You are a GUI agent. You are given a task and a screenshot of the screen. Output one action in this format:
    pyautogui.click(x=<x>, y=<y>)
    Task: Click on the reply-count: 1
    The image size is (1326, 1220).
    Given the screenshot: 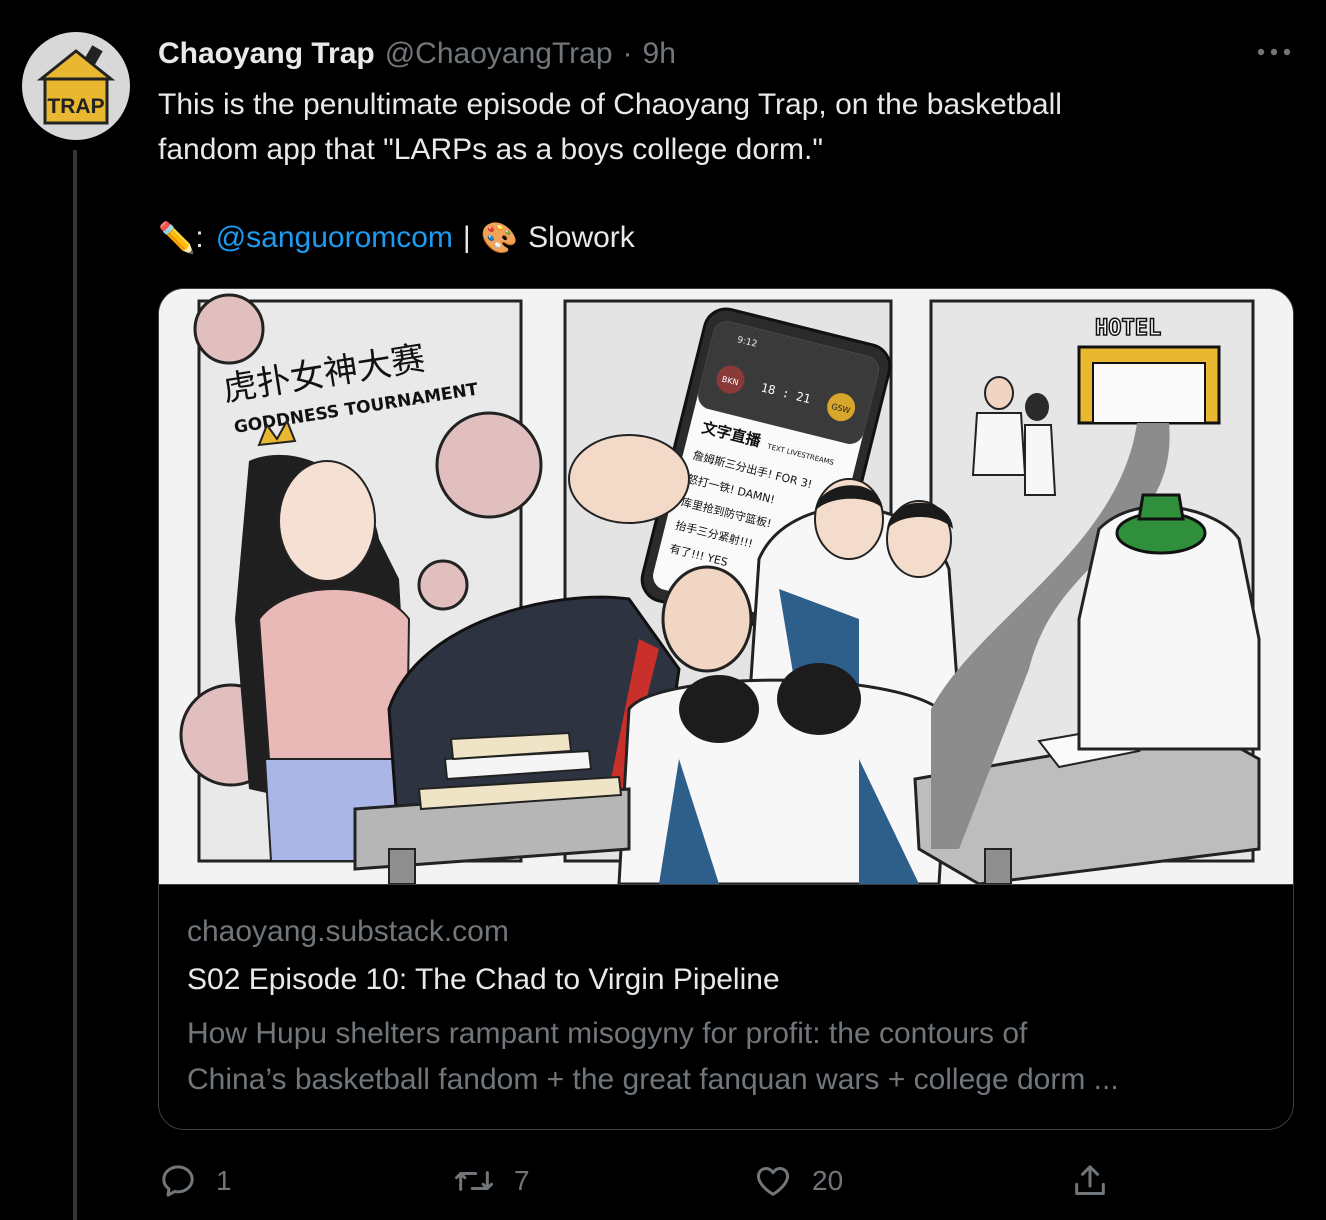 What is the action you would take?
    pyautogui.click(x=224, y=1180)
    